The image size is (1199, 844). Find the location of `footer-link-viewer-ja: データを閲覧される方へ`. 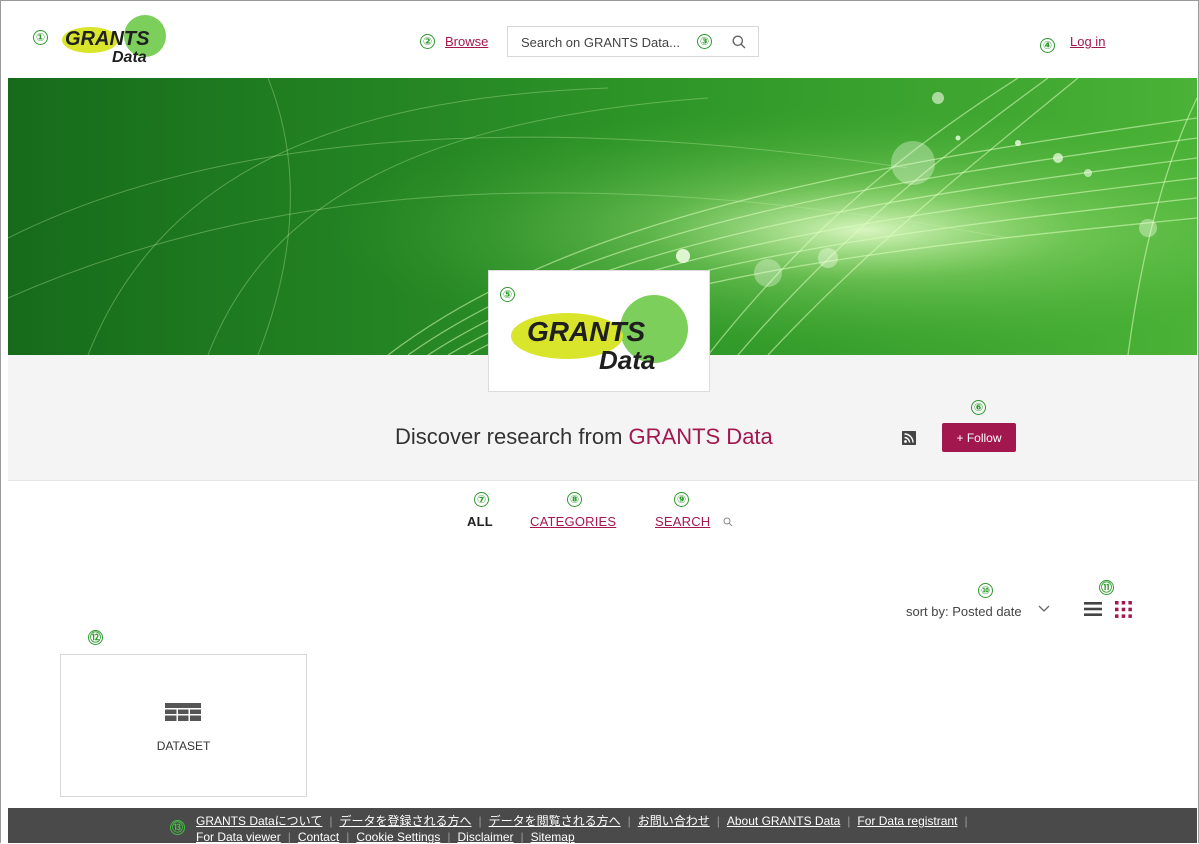

footer-link-viewer-ja: データを閲覧される方へ is located at coordinates (555, 821).